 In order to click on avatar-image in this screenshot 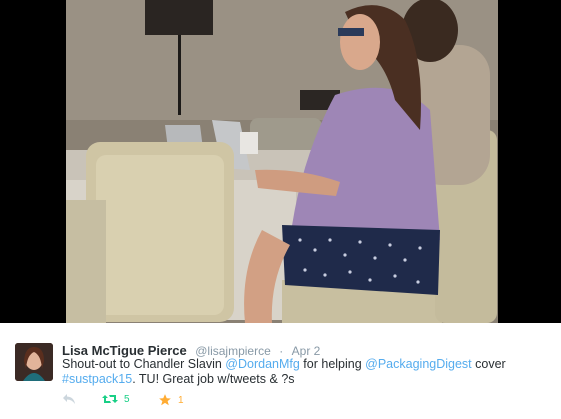, I will do `click(34, 362)`.